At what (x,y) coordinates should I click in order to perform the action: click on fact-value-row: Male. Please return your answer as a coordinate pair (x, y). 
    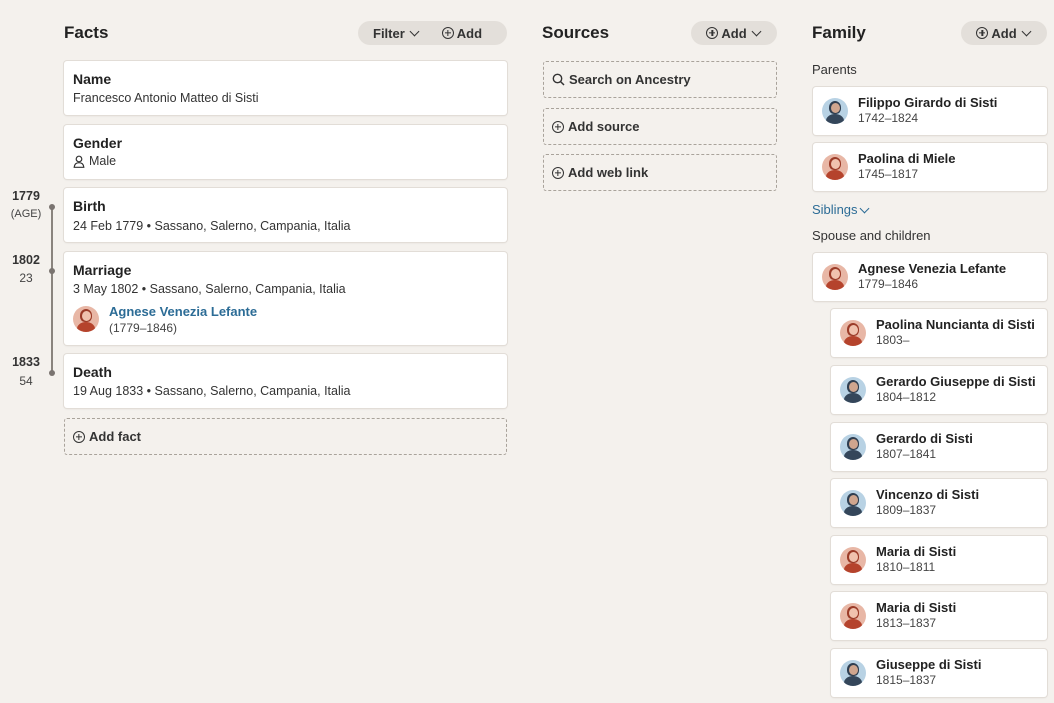
    Looking at the image, I should click on (94, 161).